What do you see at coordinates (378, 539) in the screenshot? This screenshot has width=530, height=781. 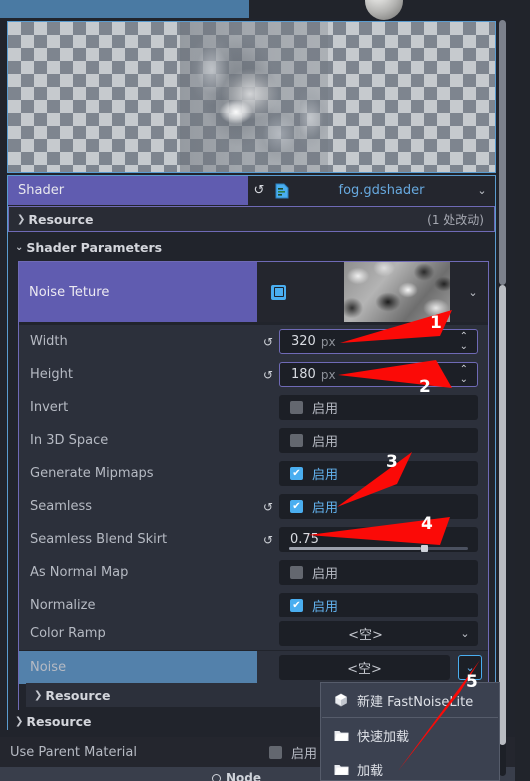 I see `seamless-blend-skirt-field: 0.75` at bounding box center [378, 539].